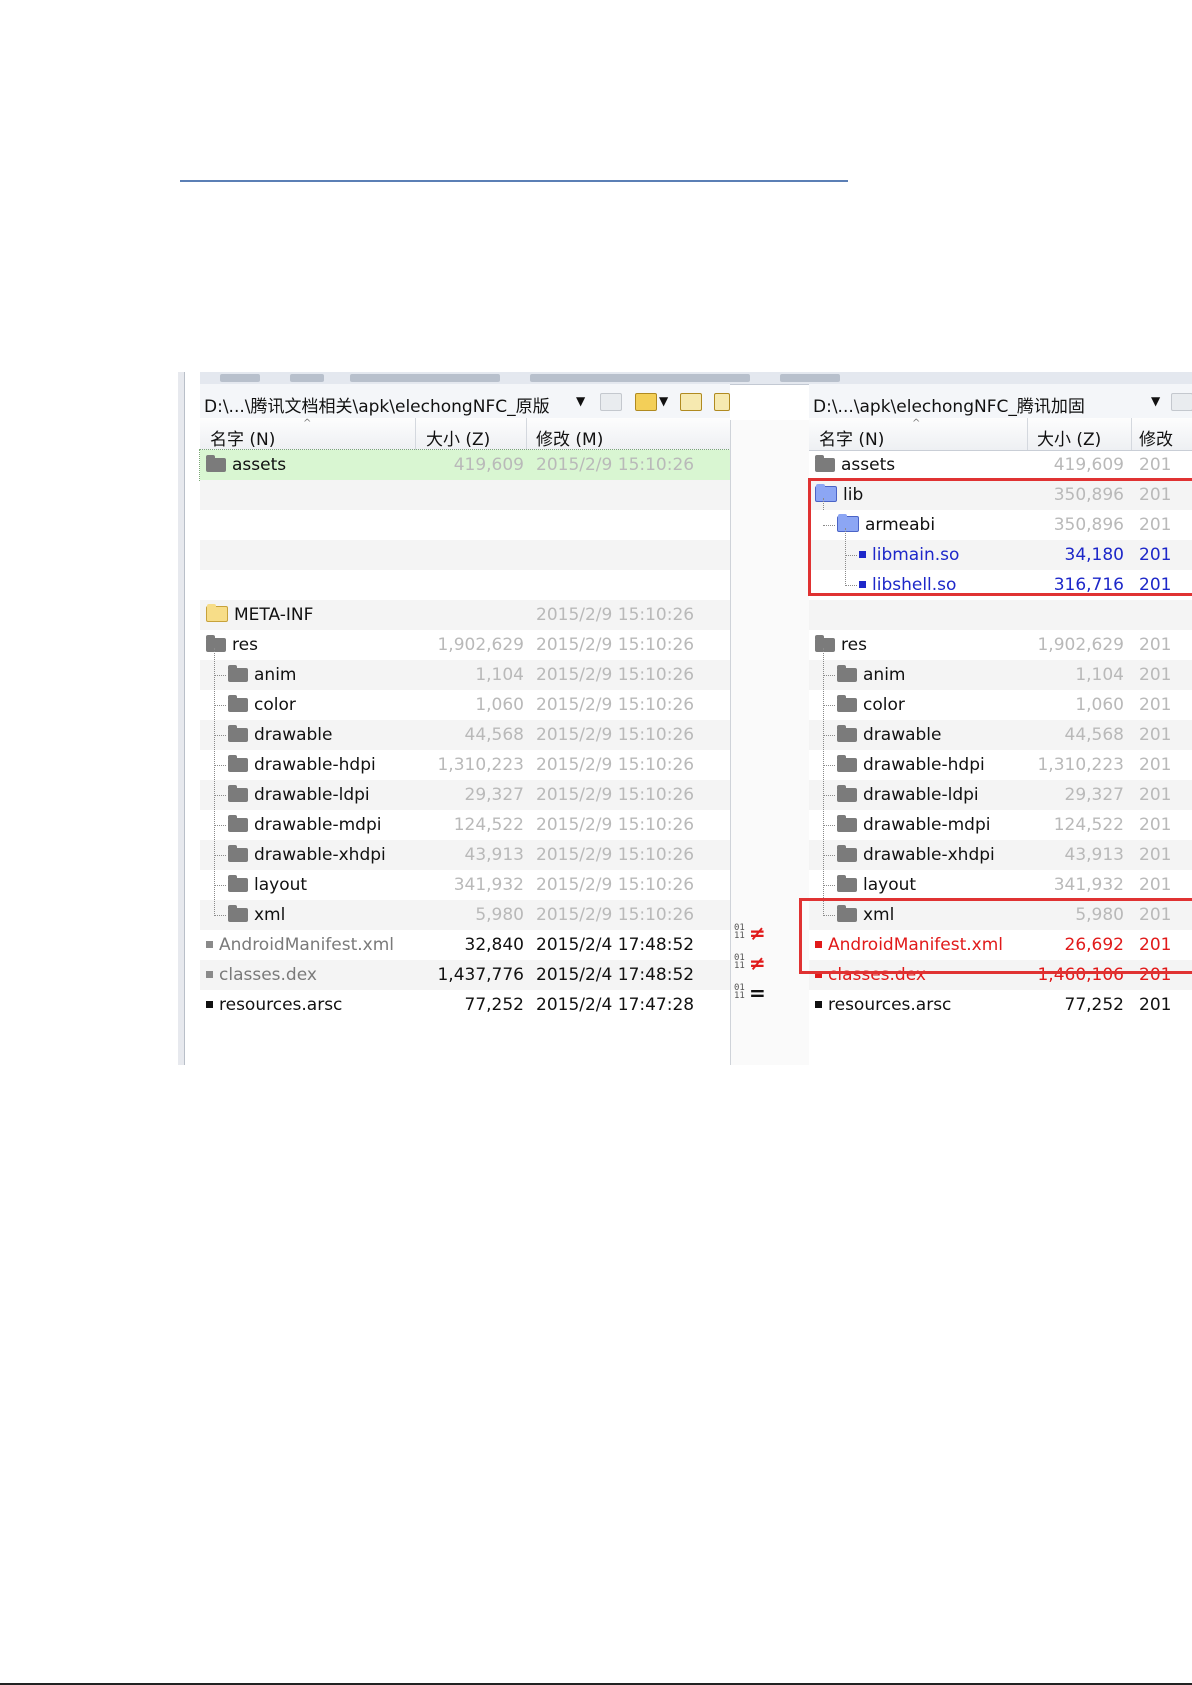  What do you see at coordinates (1156, 437) in the screenshot?
I see `column-modified: 修改` at bounding box center [1156, 437].